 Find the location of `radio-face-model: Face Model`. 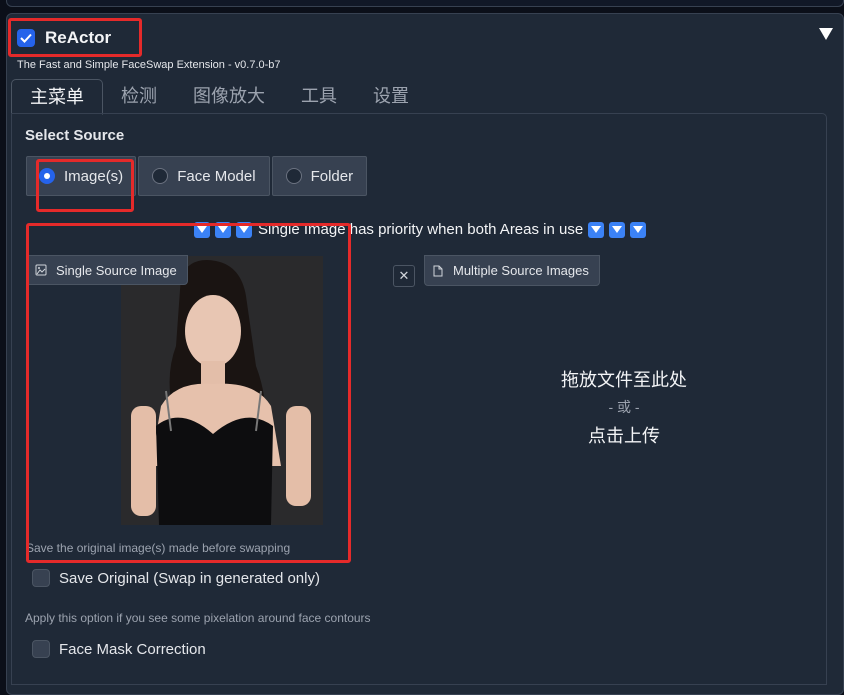

radio-face-model: Face Model is located at coordinates (204, 176).